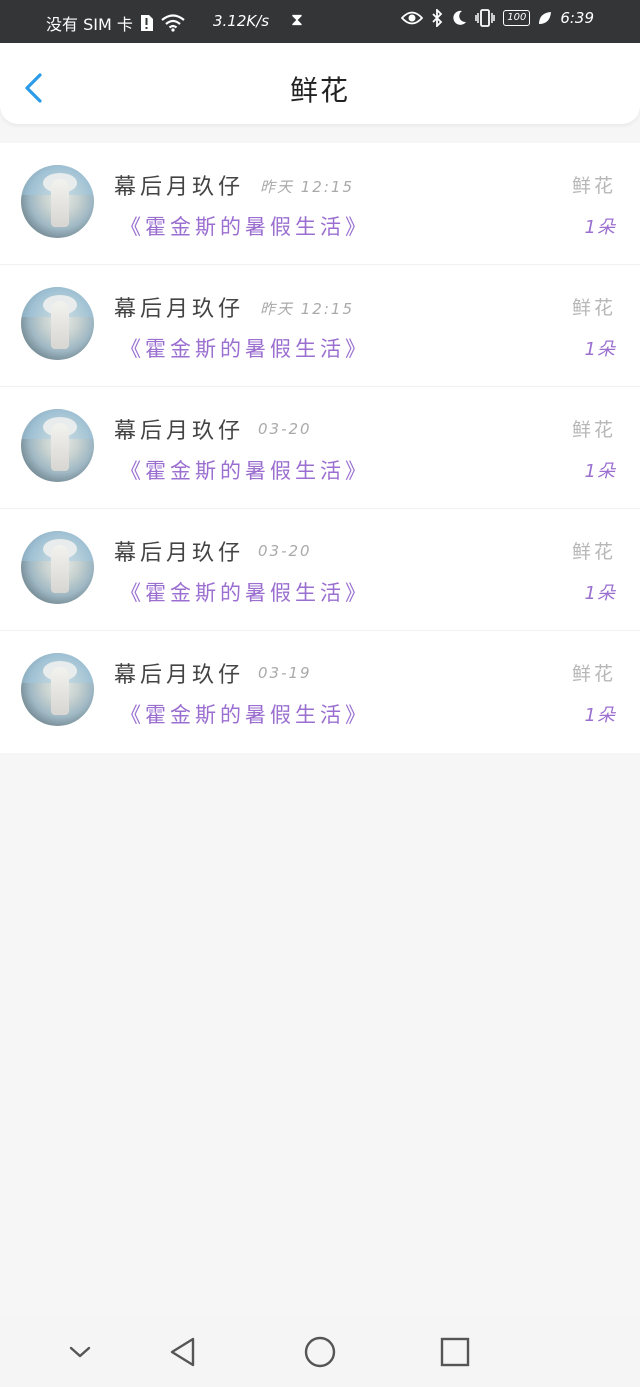  I want to click on app-header: 鲜花, so click(320, 83).